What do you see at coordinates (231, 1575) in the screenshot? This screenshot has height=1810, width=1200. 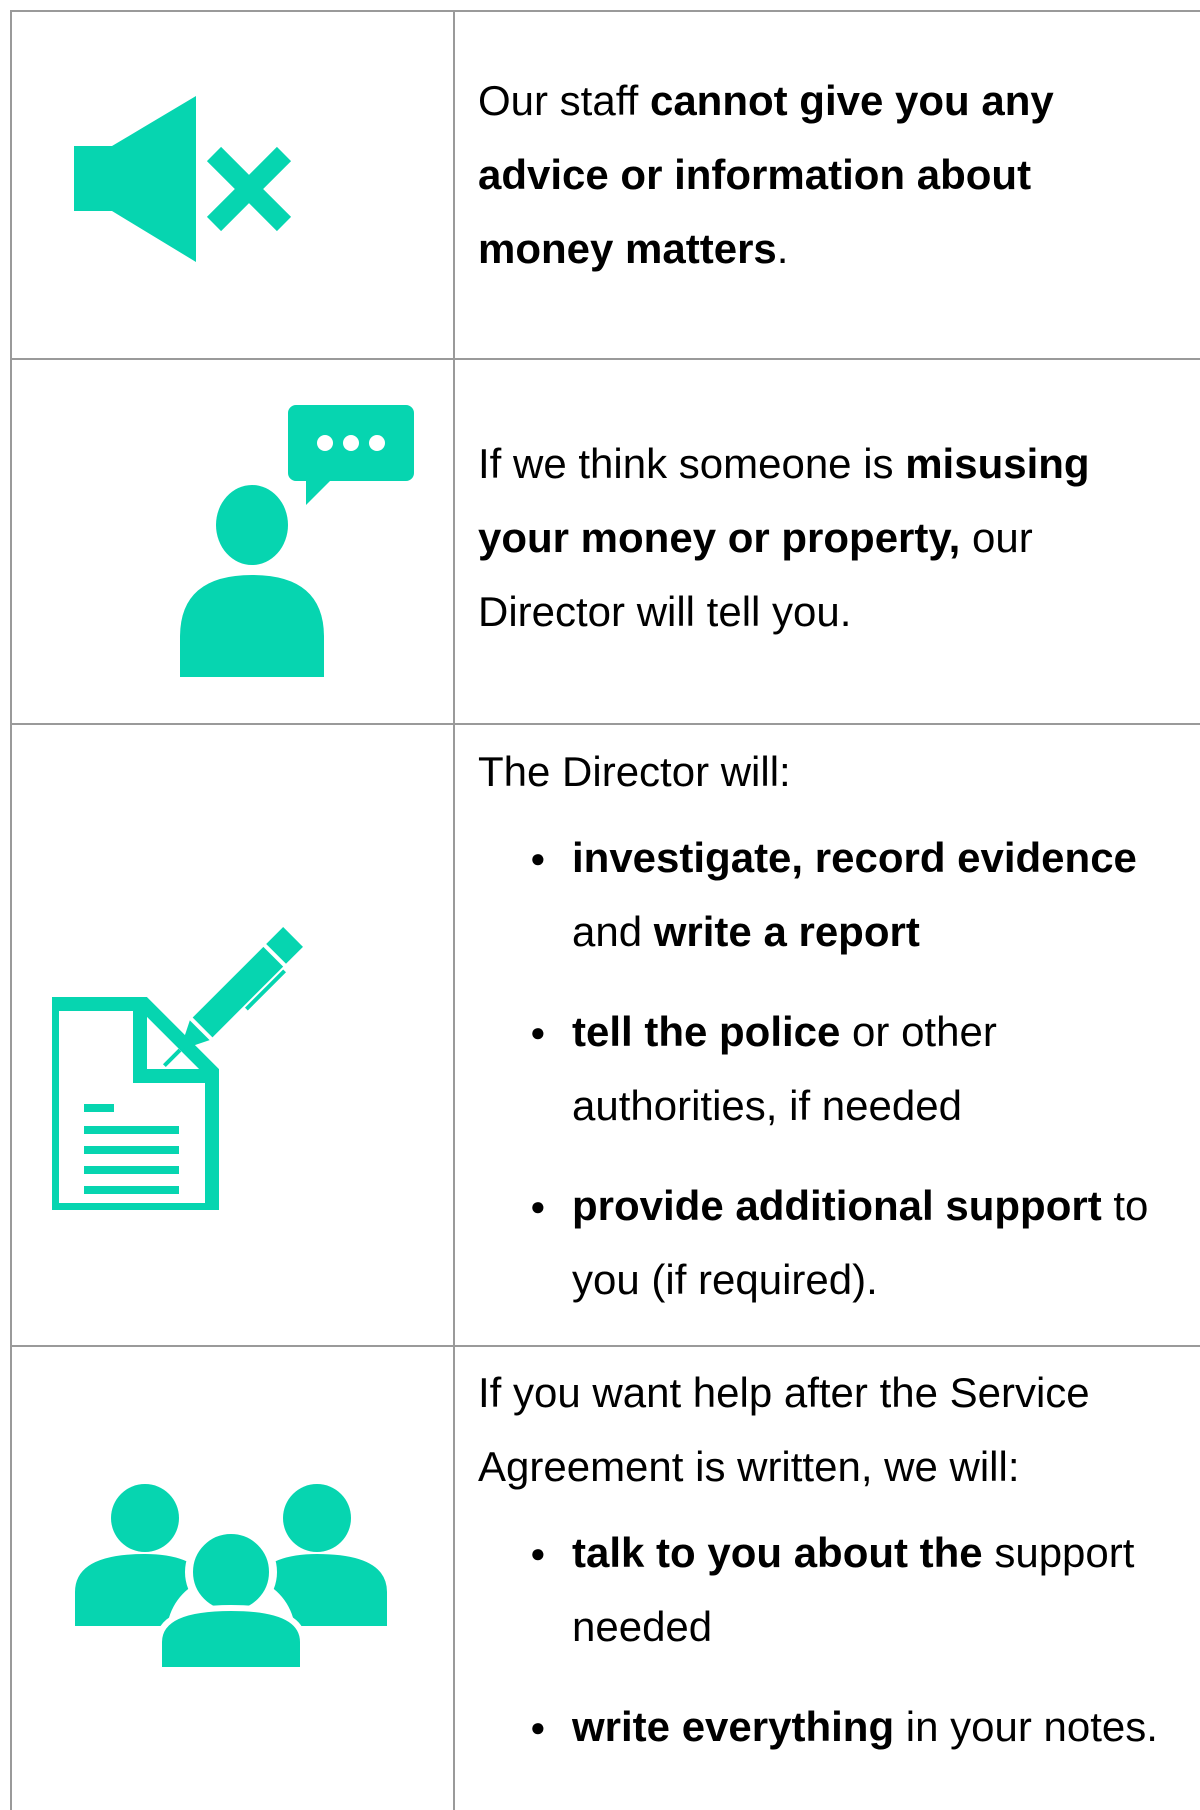 I see `group-of-people-icon` at bounding box center [231, 1575].